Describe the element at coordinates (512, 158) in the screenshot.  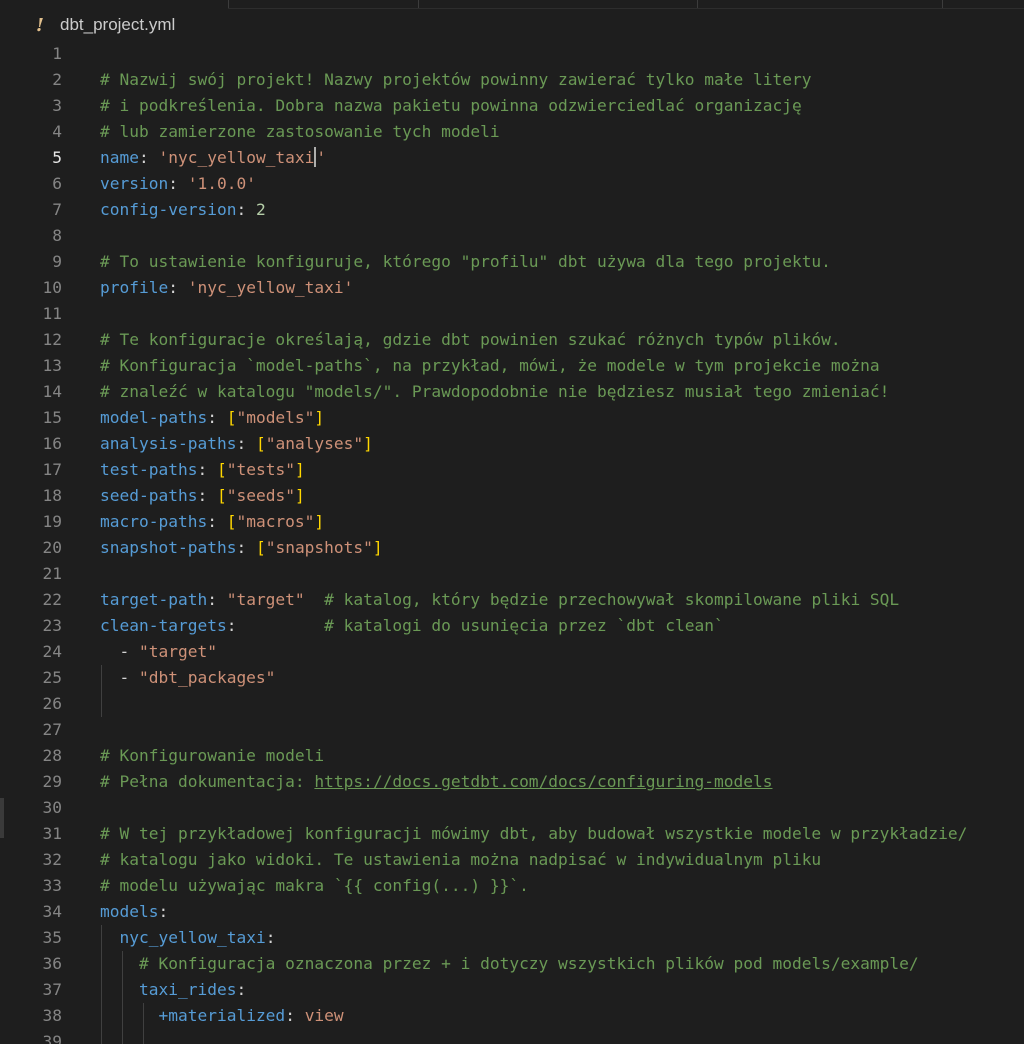
I see `code-line: 5 name: 'nyc_yellow_taxi '` at that location.